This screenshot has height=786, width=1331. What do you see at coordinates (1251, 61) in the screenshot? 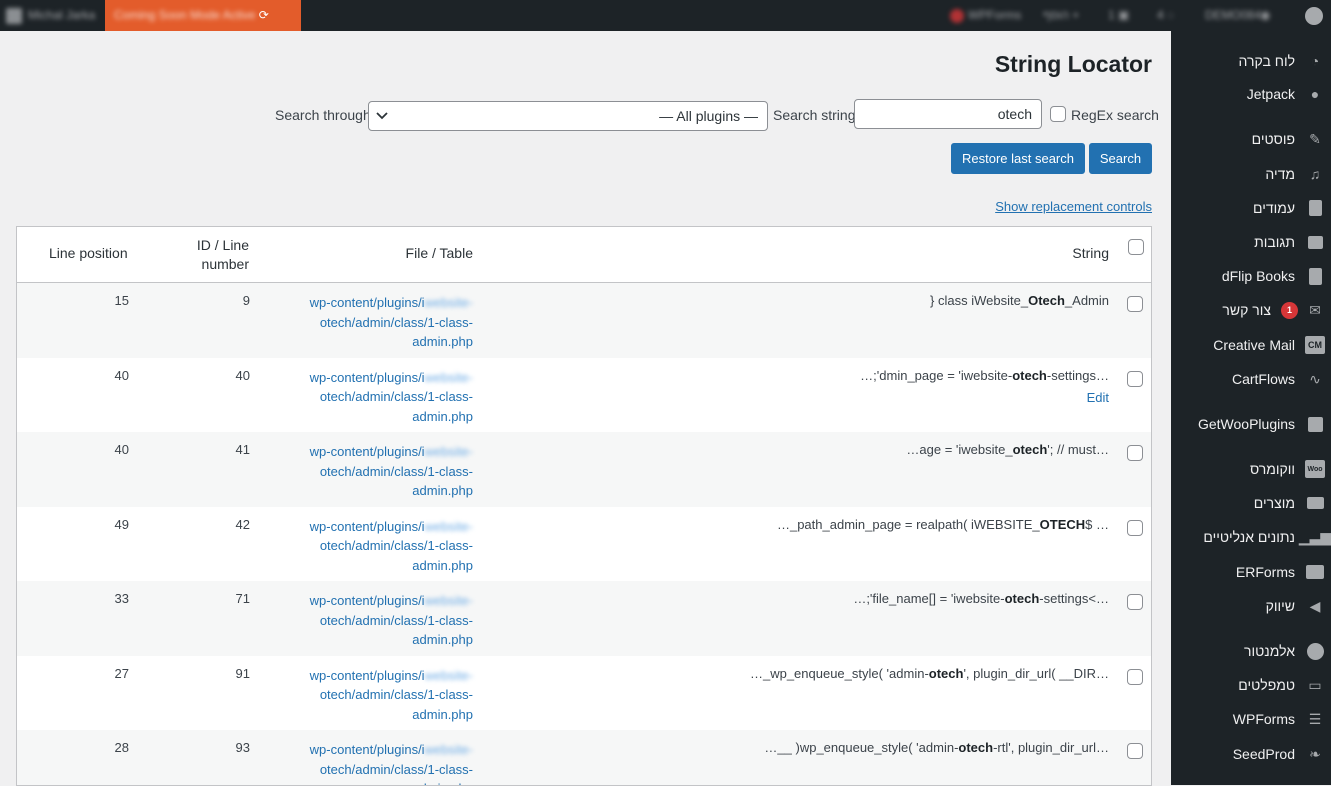
I see `sidebar-item-dashboard: לוח בקרה ◔` at bounding box center [1251, 61].